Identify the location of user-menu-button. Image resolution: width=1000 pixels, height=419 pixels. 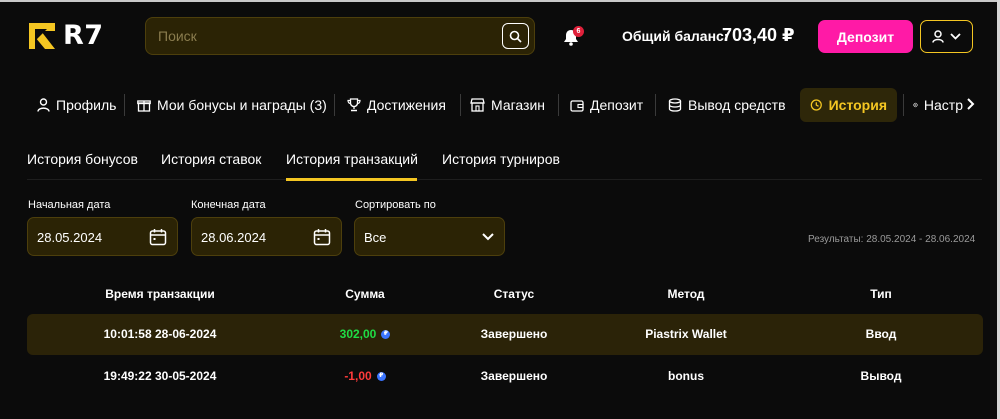
(946, 36).